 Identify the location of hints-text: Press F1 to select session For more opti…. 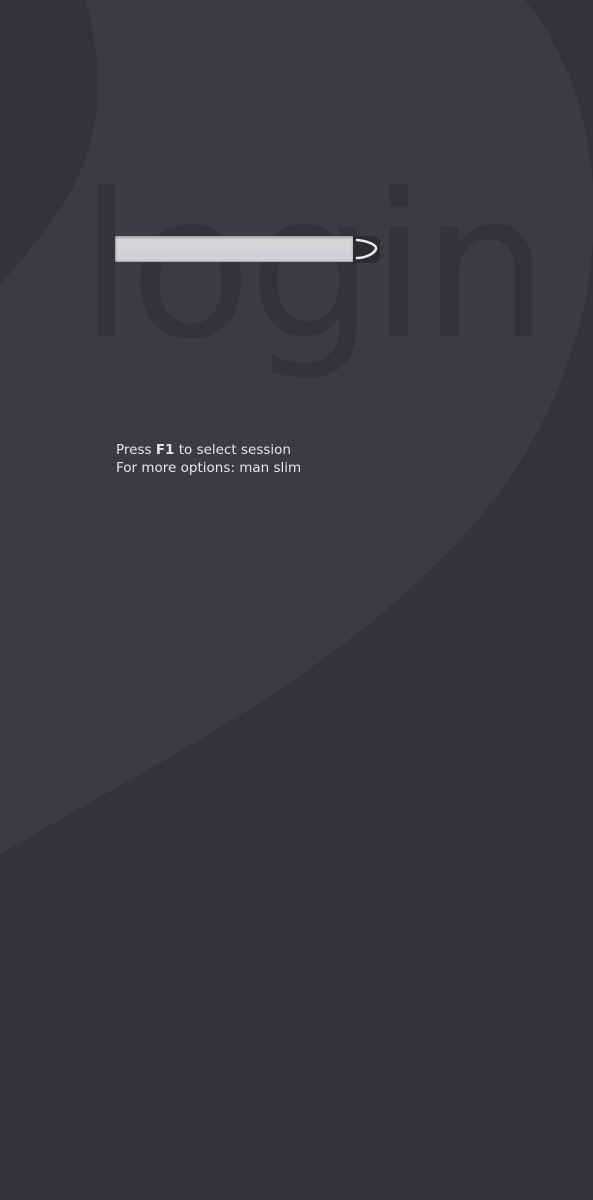
(208, 459).